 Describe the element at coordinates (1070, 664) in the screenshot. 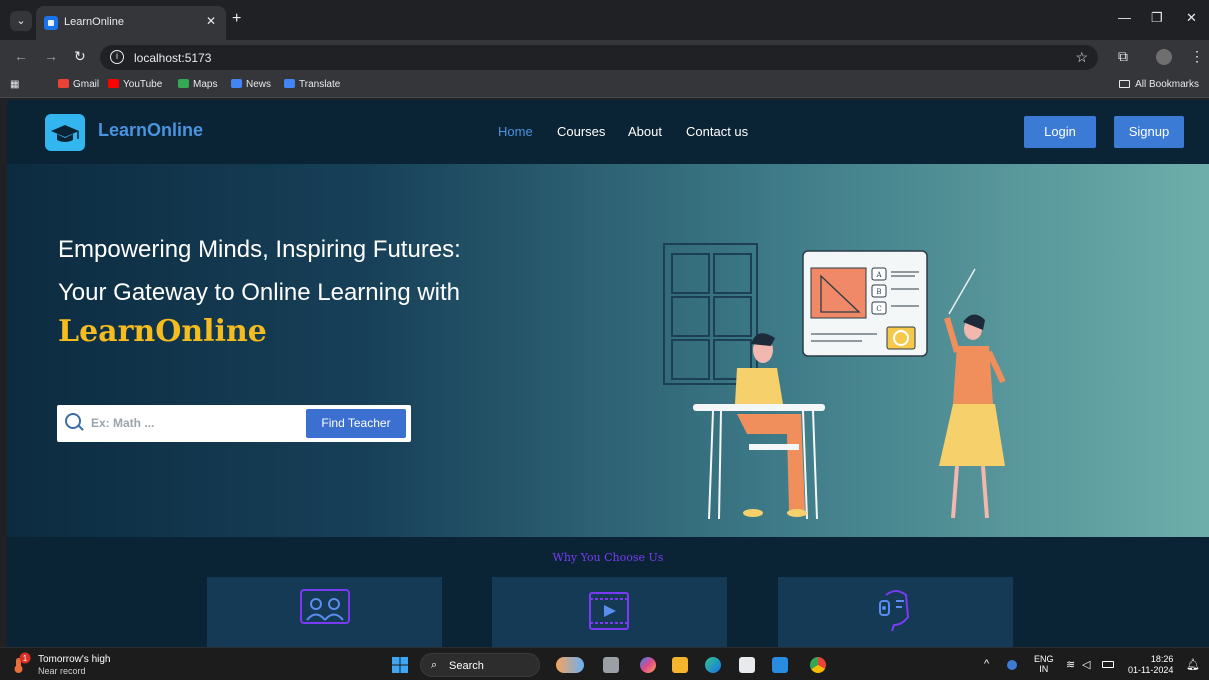

I see `wifi-icon: ≋` at that location.